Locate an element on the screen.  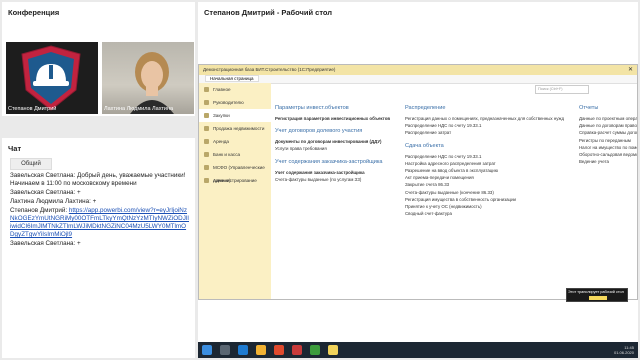
helmet-logo-icon is located at coordinates (51, 78).